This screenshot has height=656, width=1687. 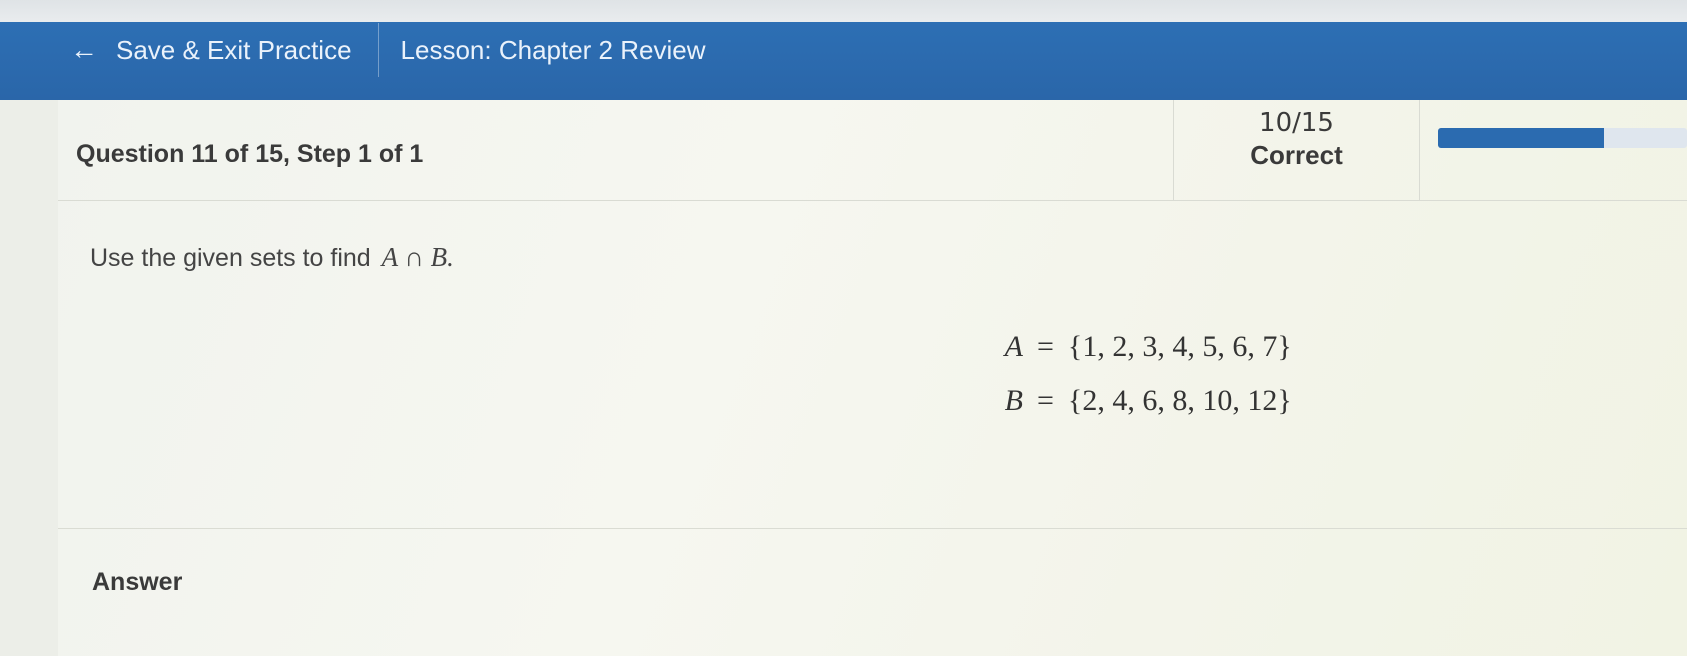 I want to click on score-box: 10/15 Correct, so click(x=1296, y=150).